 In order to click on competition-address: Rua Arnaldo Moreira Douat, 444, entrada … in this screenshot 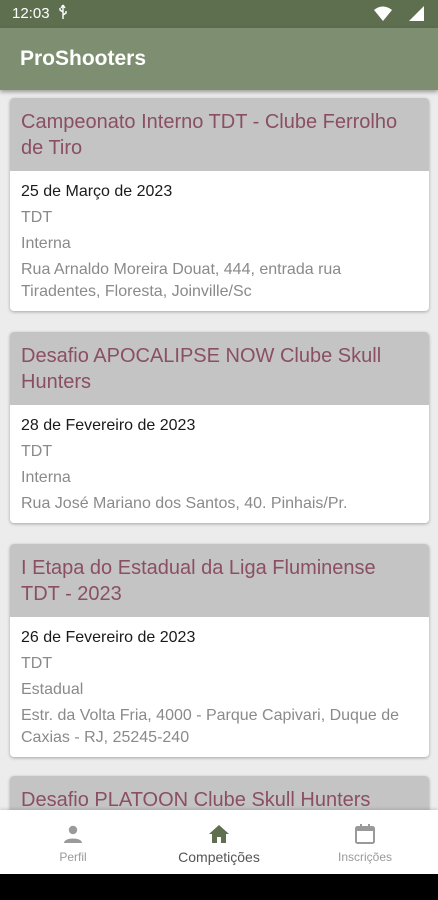, I will do `click(181, 280)`.